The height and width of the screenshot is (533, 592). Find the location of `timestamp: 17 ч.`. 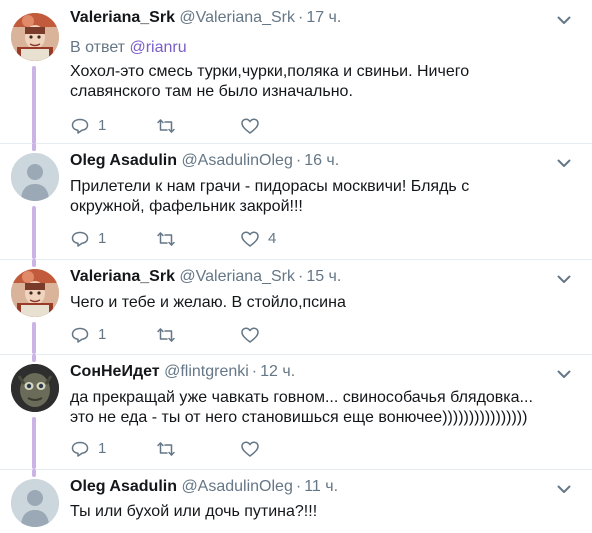

timestamp: 17 ч. is located at coordinates (323, 17).